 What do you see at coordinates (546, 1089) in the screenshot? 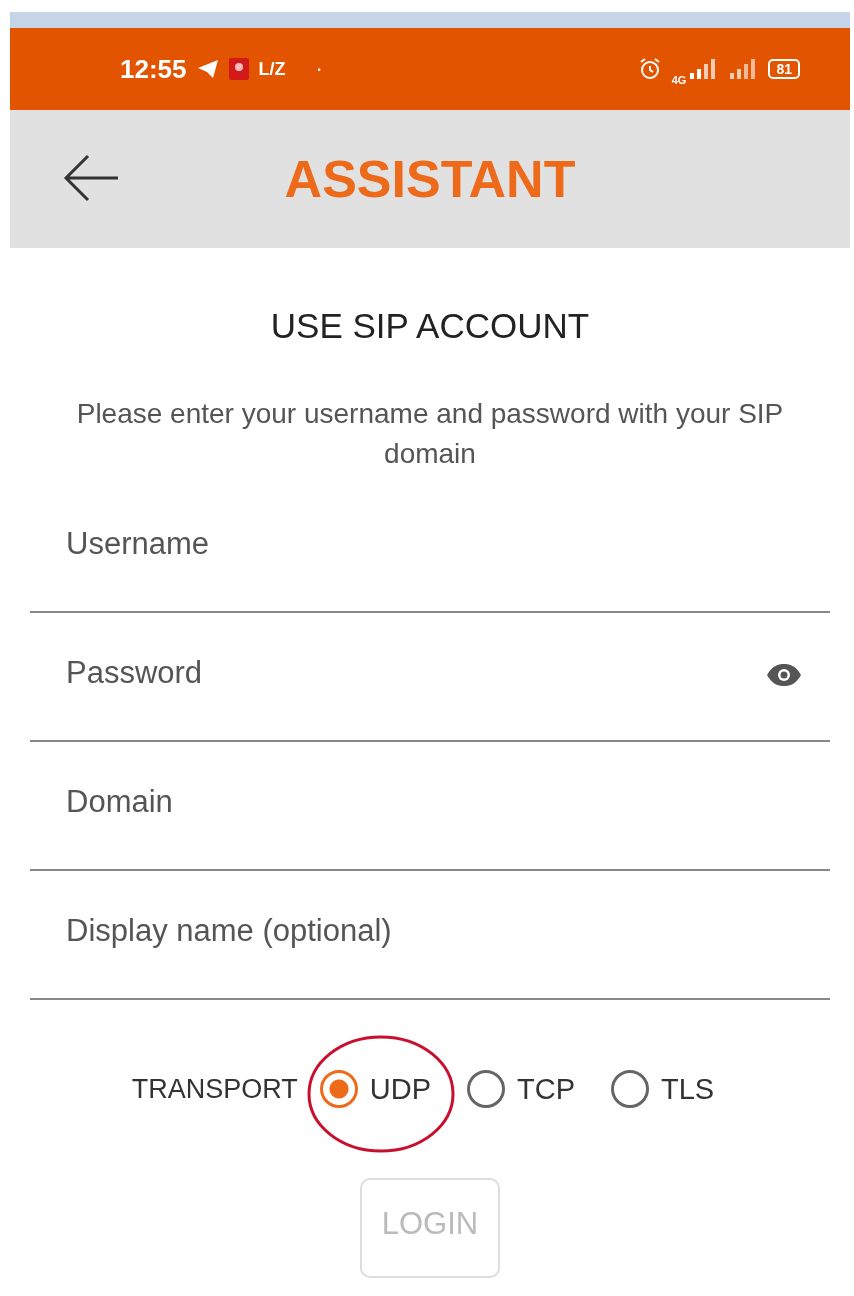
I see `radio-label: TCP` at bounding box center [546, 1089].